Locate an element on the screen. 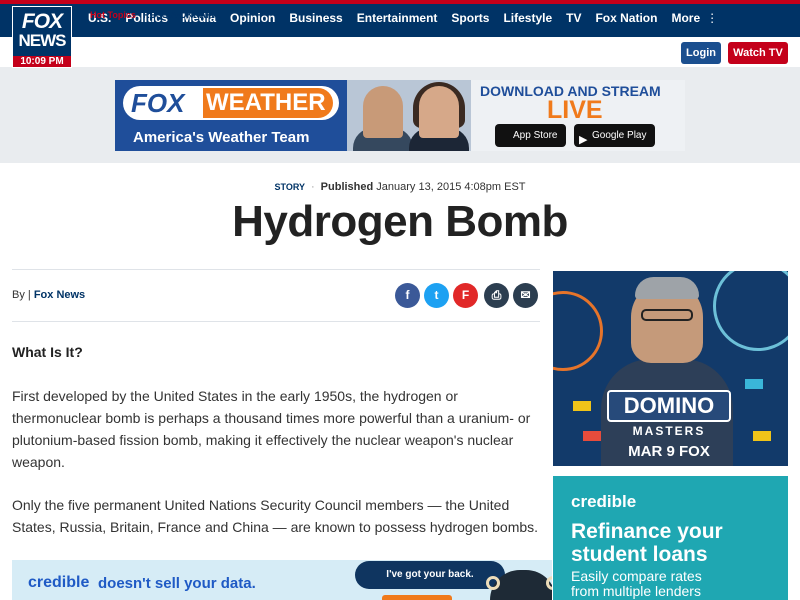  byline-prefix: By | is located at coordinates (21, 295).